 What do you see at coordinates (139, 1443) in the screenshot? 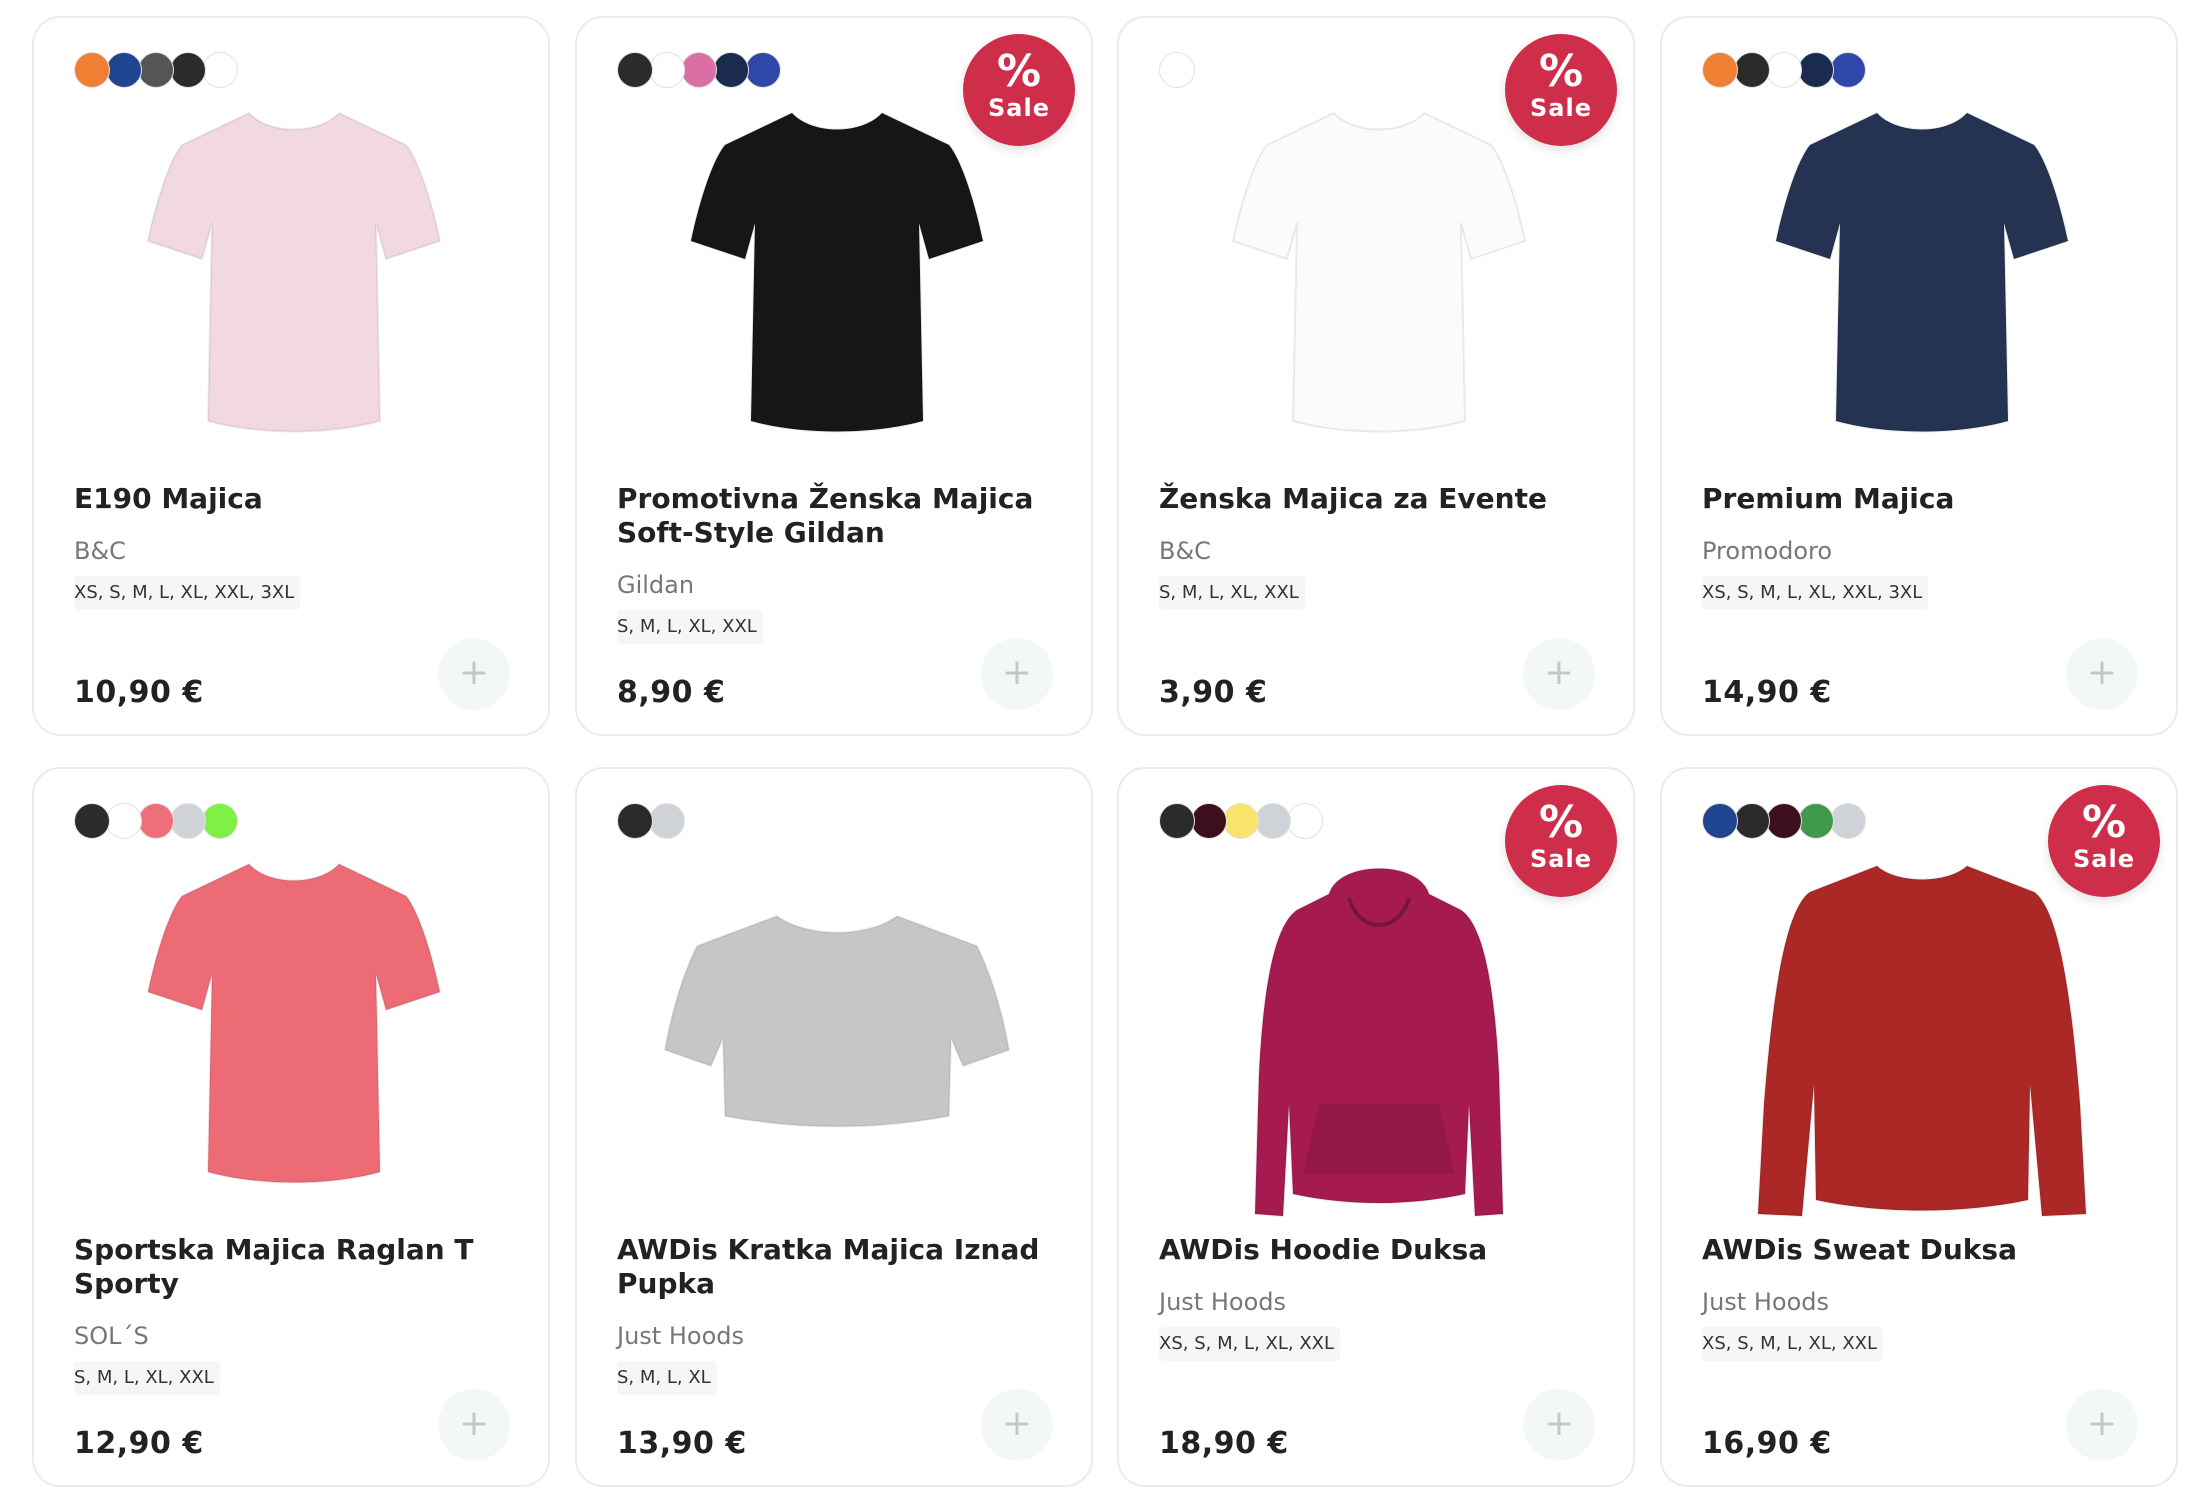
I see `product-price: 12,90 €` at bounding box center [139, 1443].